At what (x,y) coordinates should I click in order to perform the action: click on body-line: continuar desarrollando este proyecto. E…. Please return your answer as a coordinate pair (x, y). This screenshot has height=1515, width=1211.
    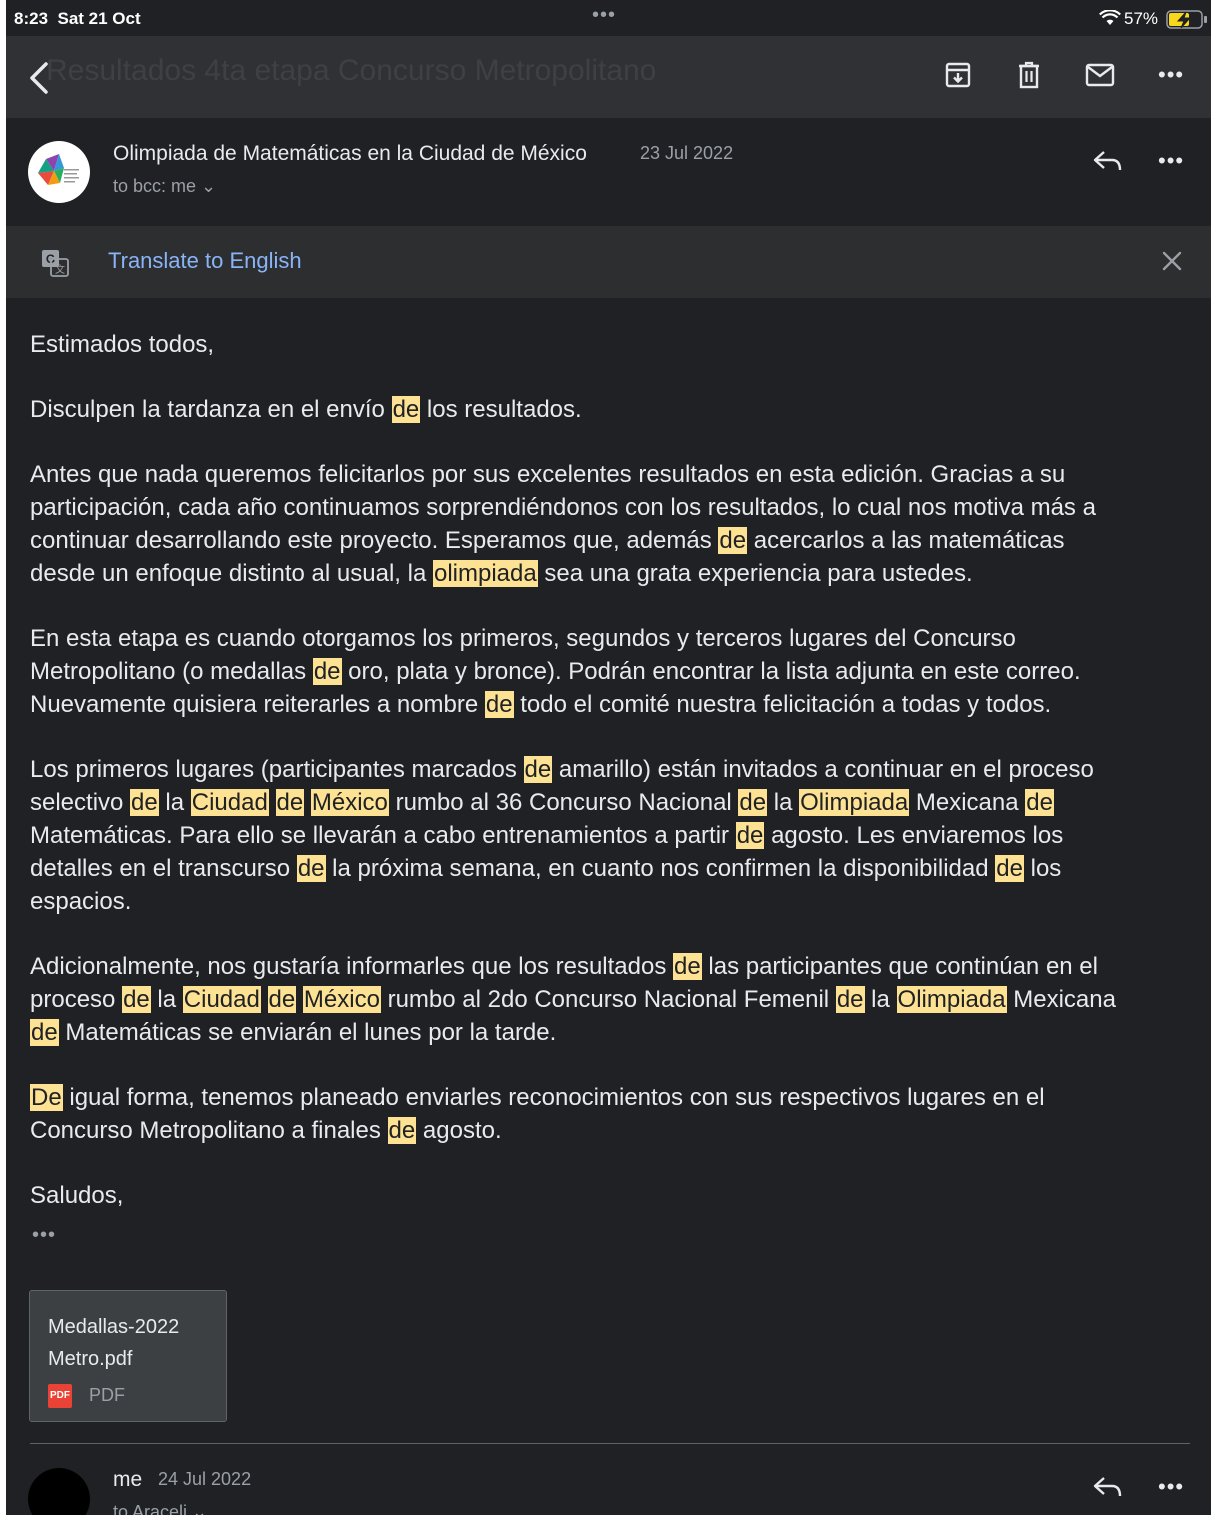
    Looking at the image, I should click on (547, 540).